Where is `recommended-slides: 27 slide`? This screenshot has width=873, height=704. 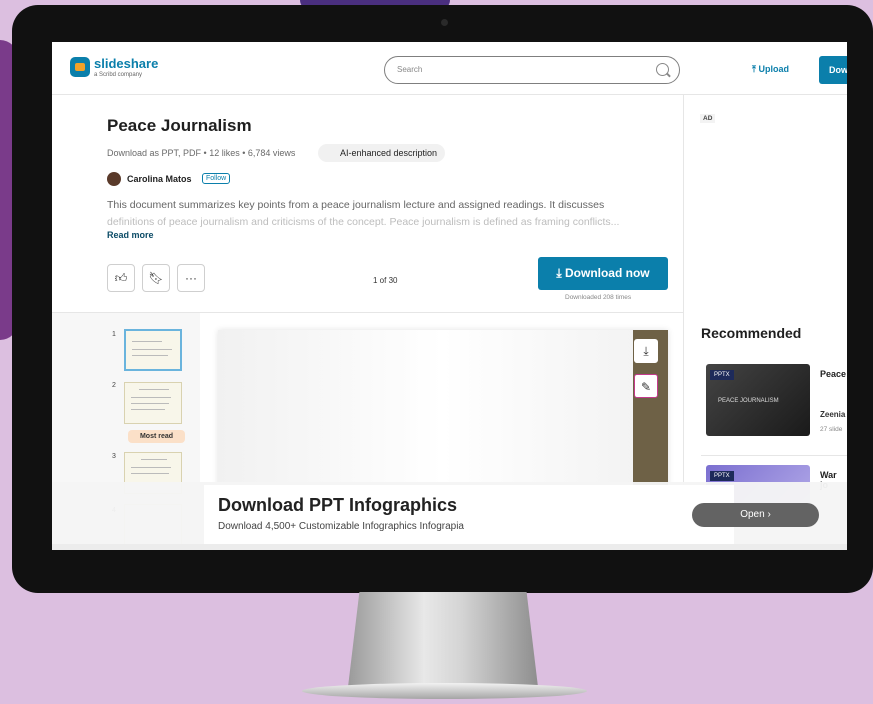
recommended-slides: 27 slide is located at coordinates (831, 429).